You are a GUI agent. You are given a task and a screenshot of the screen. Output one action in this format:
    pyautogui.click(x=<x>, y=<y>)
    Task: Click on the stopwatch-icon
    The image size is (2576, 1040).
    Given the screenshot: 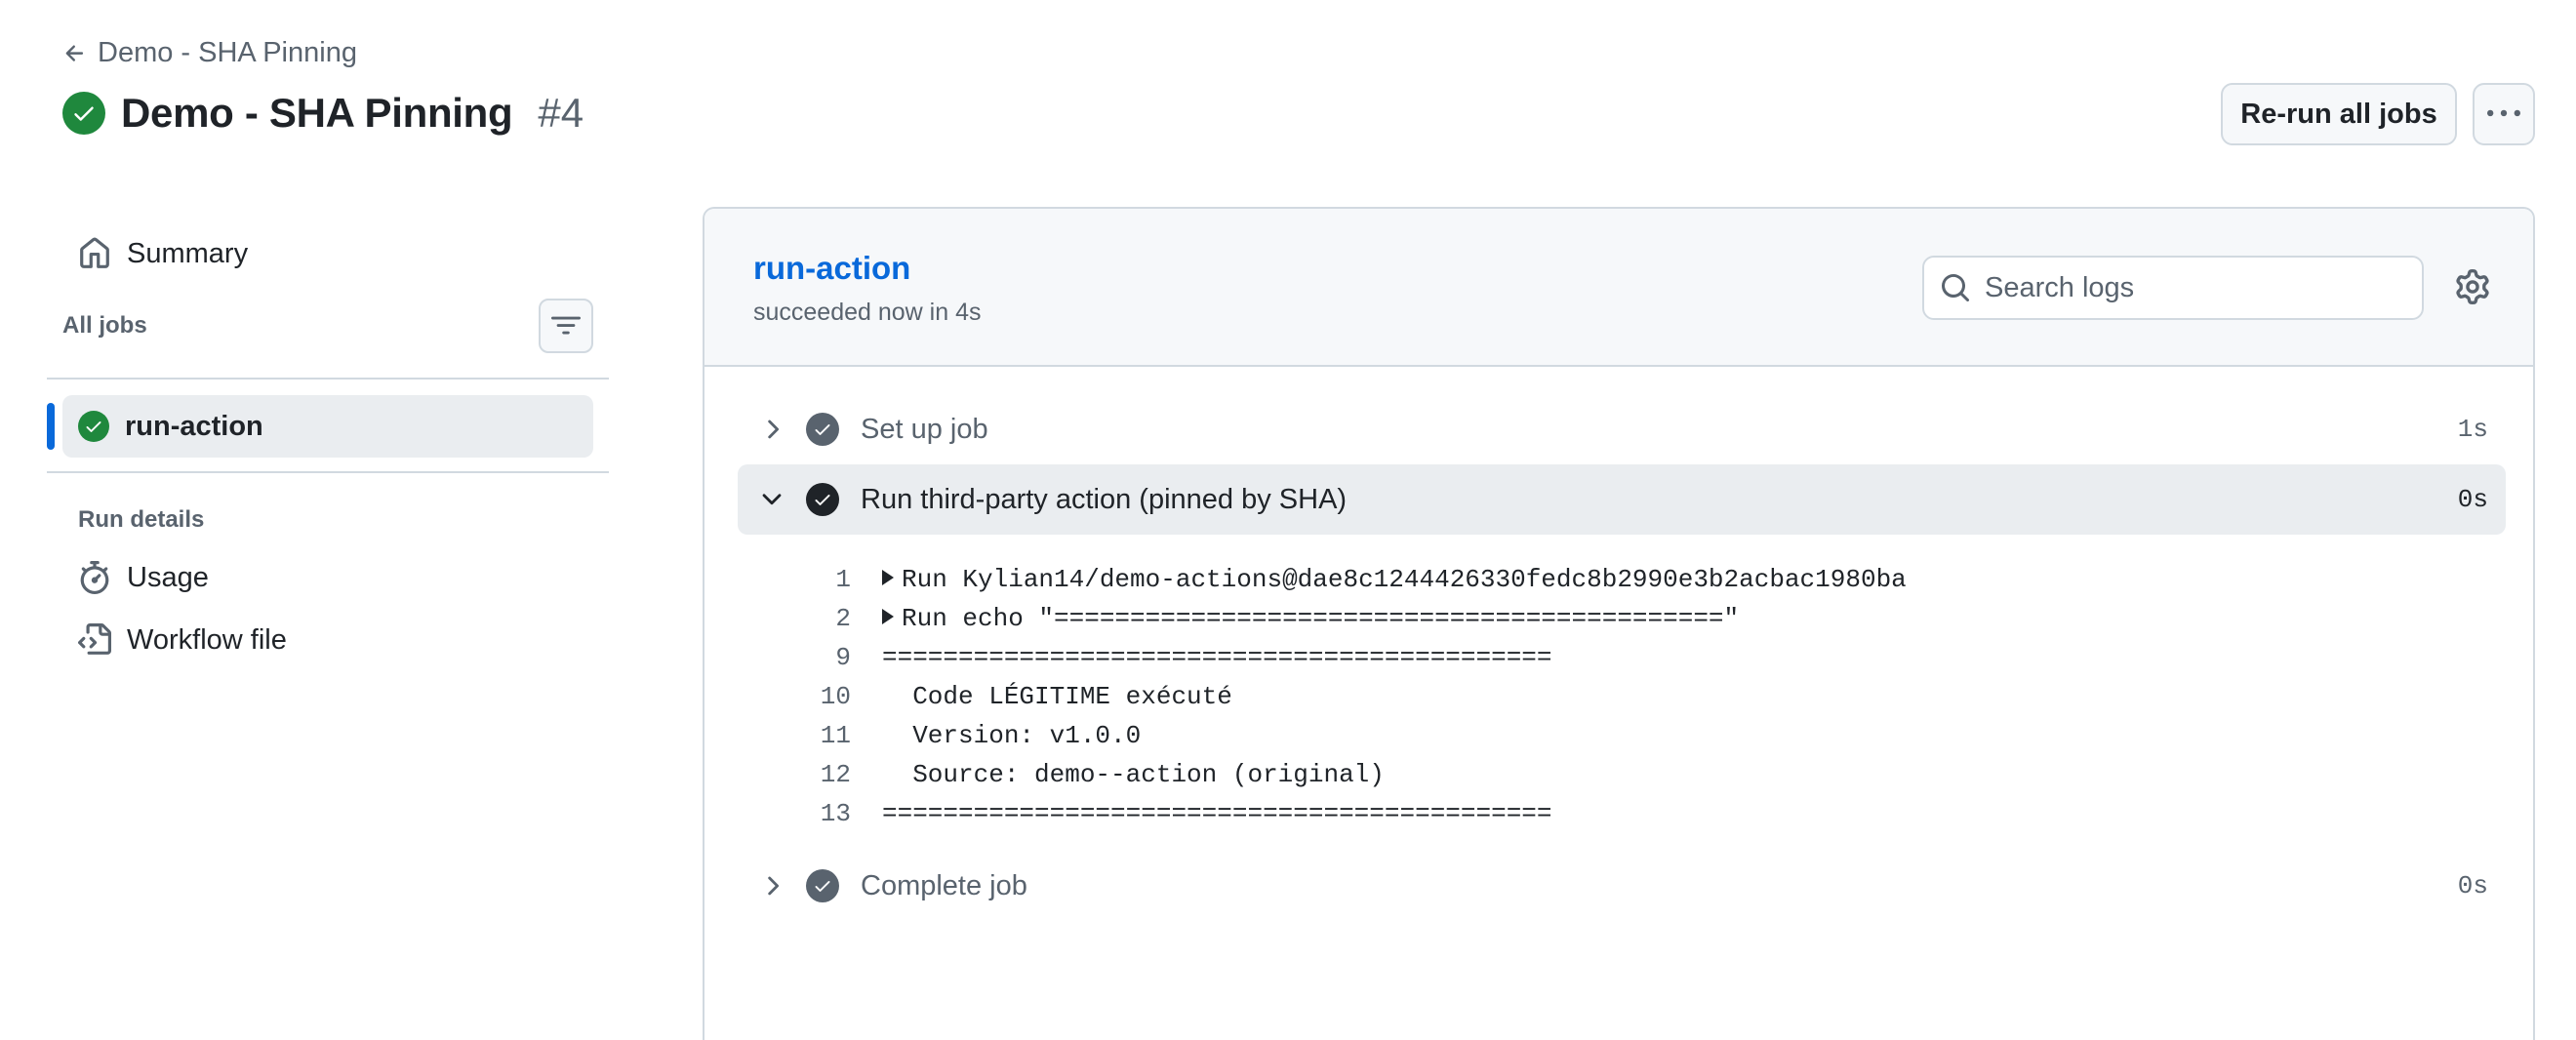 What is the action you would take?
    pyautogui.click(x=94, y=577)
    